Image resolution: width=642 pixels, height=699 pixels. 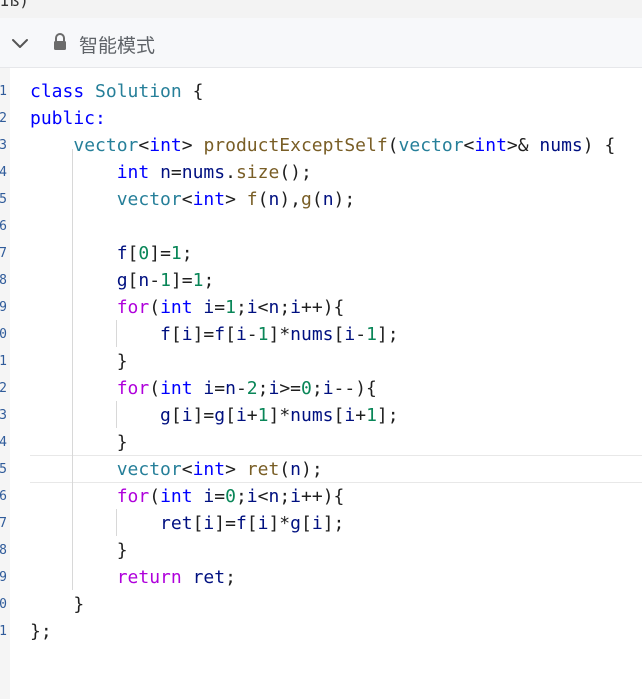 What do you see at coordinates (252, 388) in the screenshot?
I see `code-token: 2` at bounding box center [252, 388].